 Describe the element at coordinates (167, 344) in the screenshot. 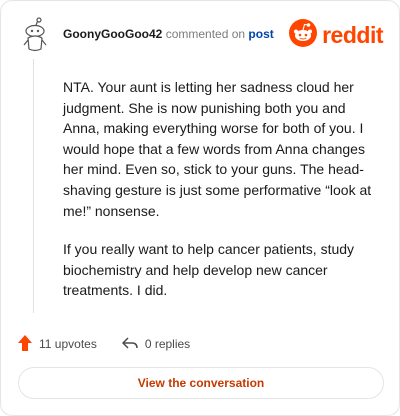

I see `reply-count: 0 replies` at that location.